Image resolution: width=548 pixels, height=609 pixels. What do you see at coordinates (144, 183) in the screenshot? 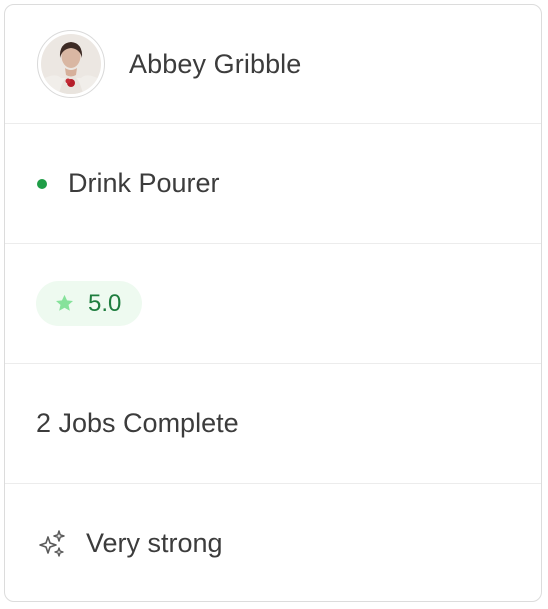
I see `worker-role: Drink Pourer` at bounding box center [144, 183].